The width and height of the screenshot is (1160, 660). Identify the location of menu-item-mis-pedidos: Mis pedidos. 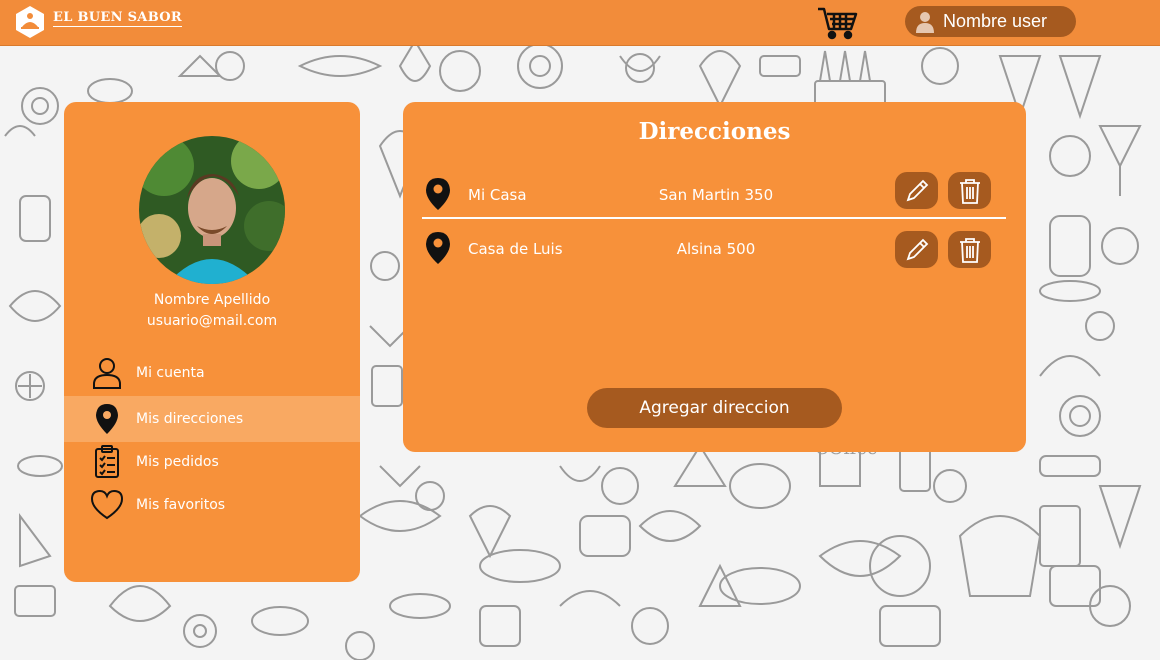
(212, 462).